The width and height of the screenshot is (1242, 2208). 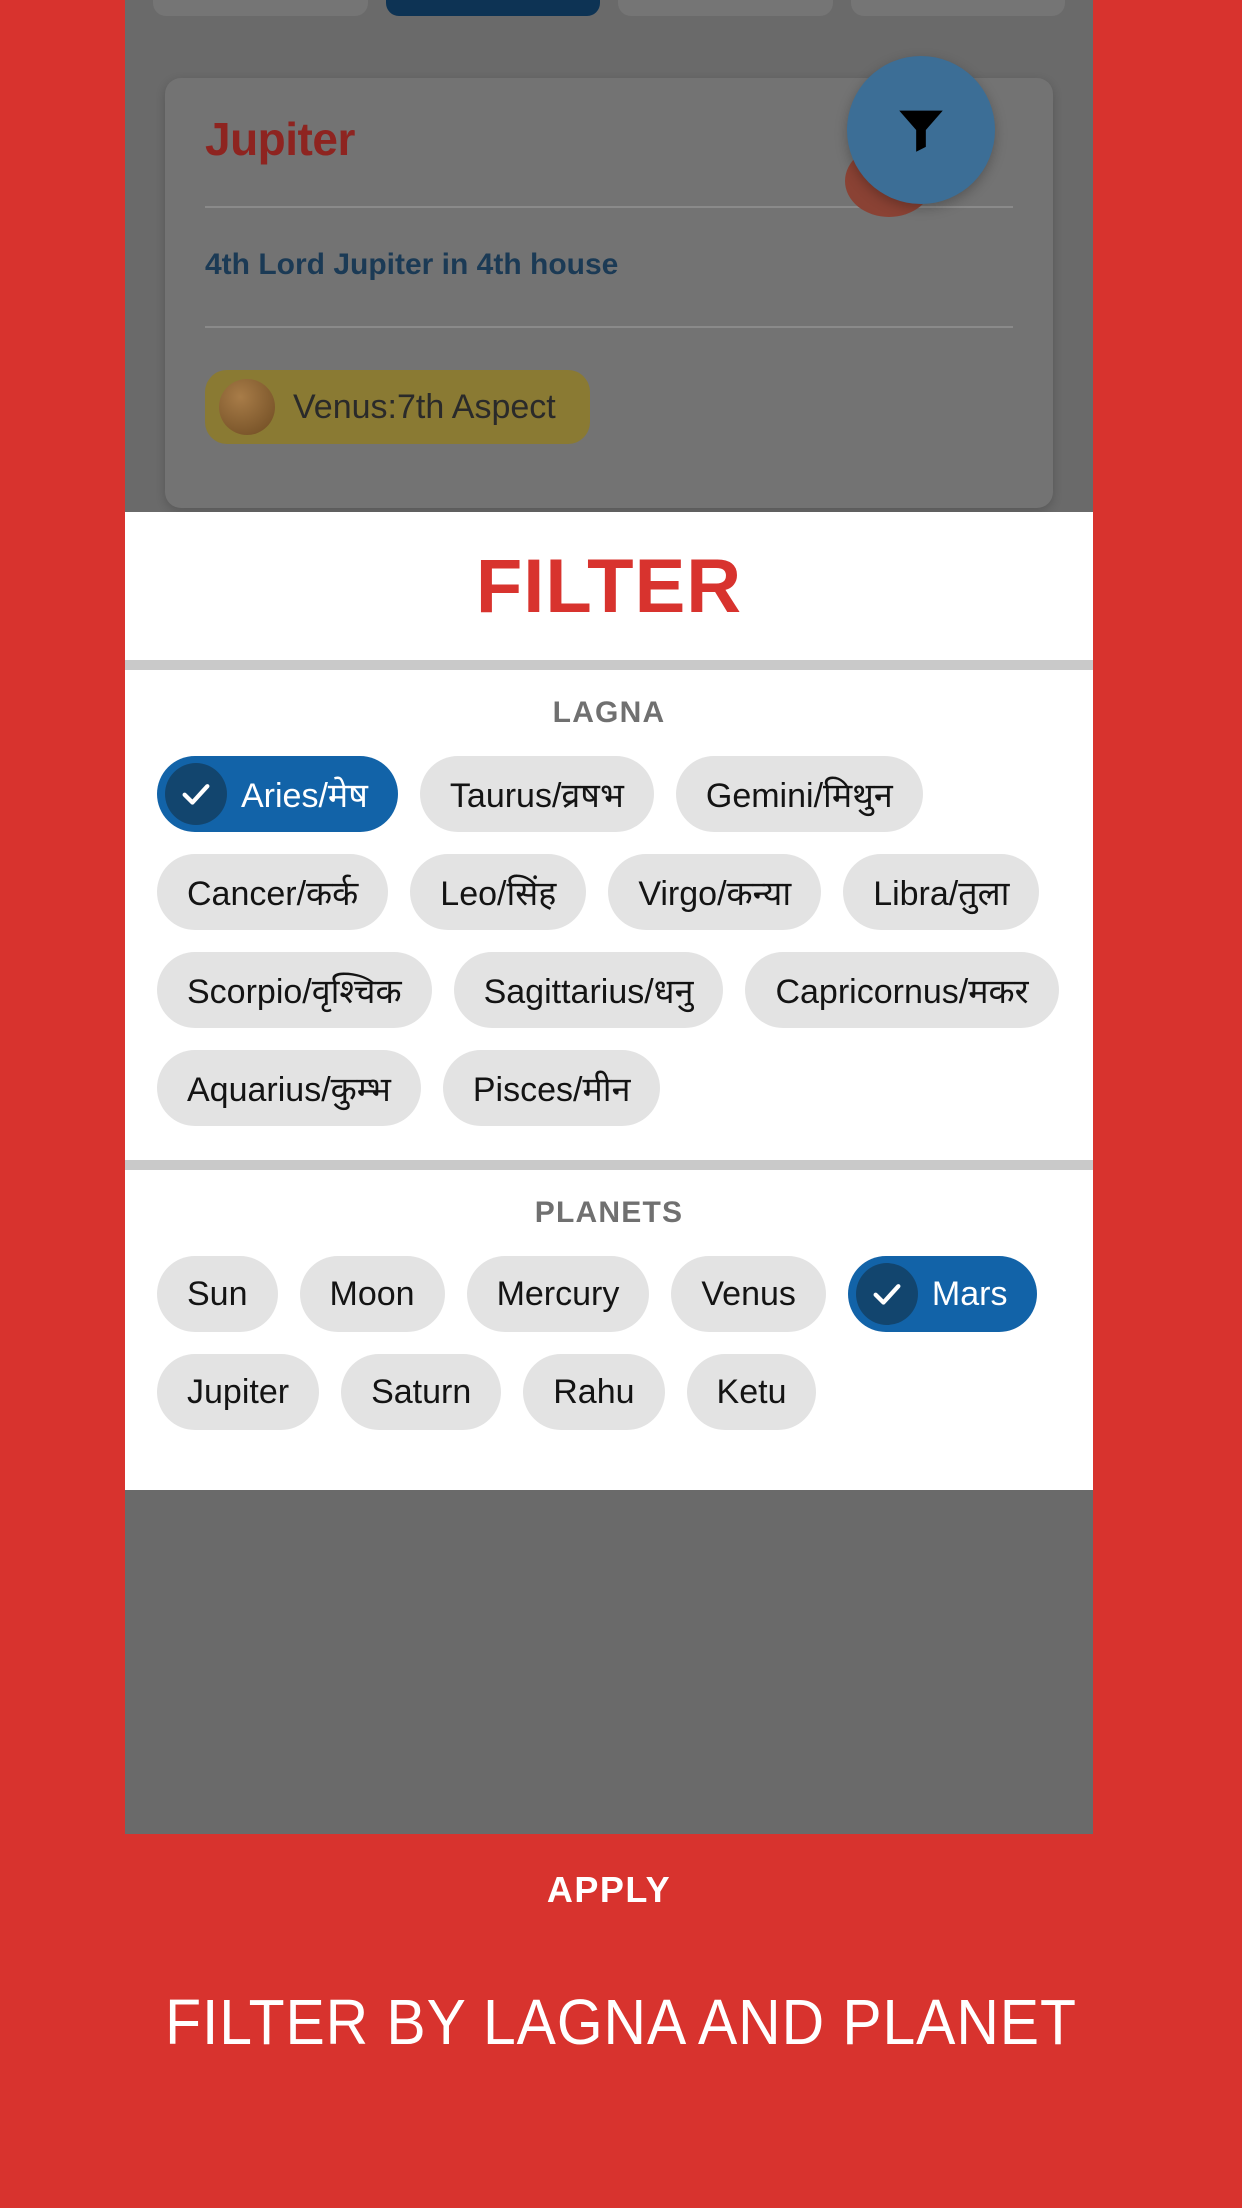 I want to click on lagna-chip-aries: Aries/मेष, so click(x=277, y=794).